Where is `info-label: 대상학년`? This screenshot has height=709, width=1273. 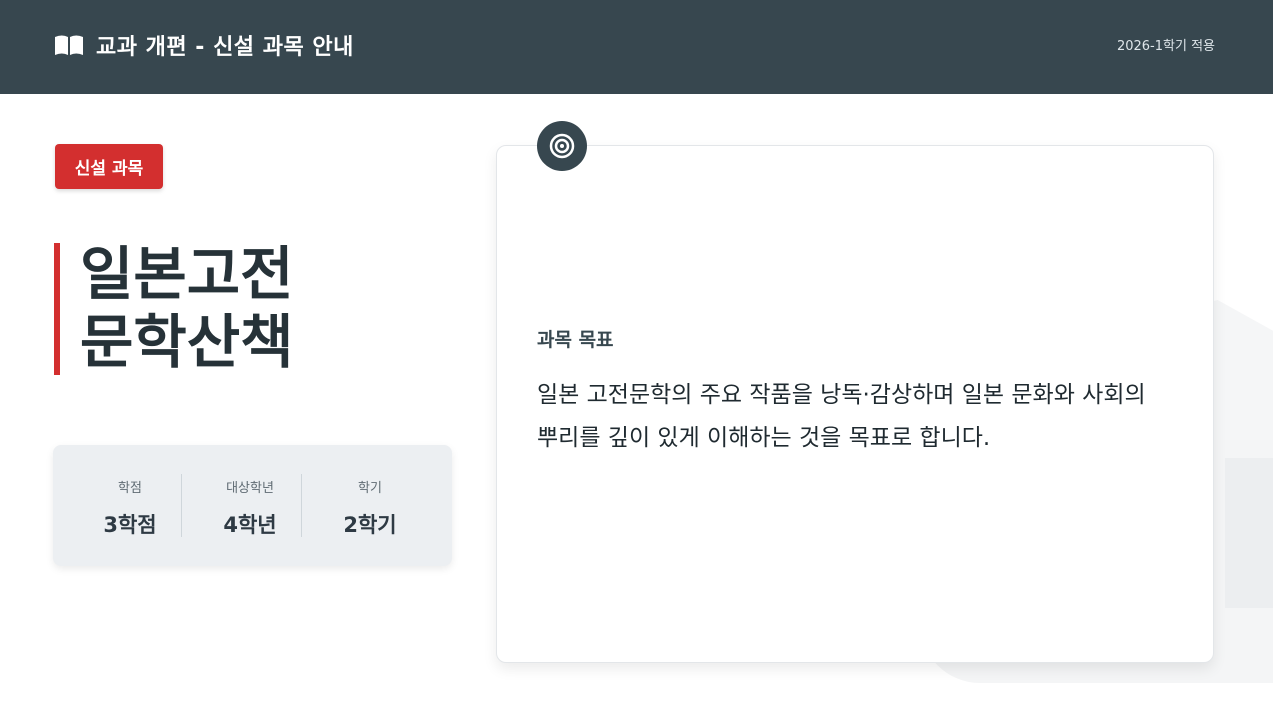 info-label: 대상학년 is located at coordinates (250, 488).